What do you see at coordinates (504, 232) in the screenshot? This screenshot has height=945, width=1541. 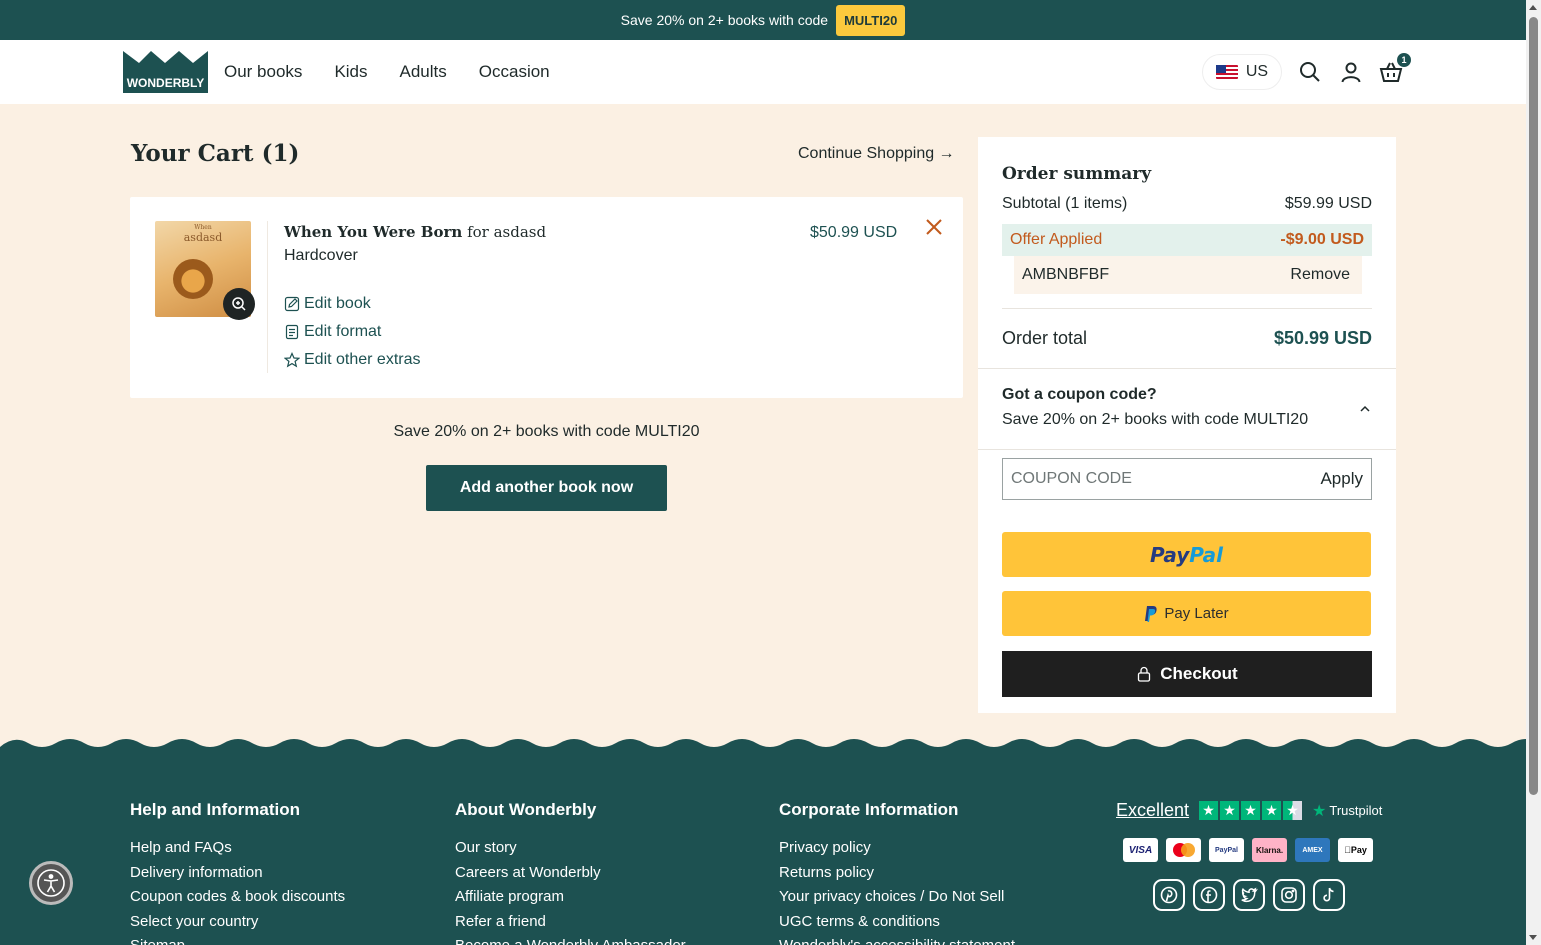 I see `item-title-rest: for asdasd` at bounding box center [504, 232].